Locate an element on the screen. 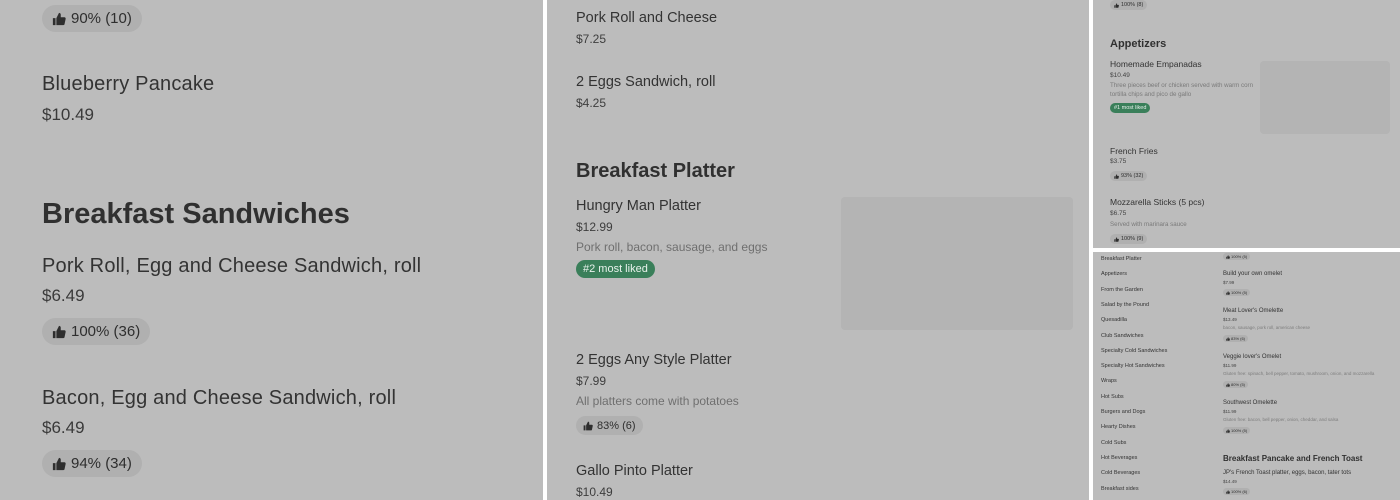  rating-text: 100% (8) is located at coordinates (1132, 5).